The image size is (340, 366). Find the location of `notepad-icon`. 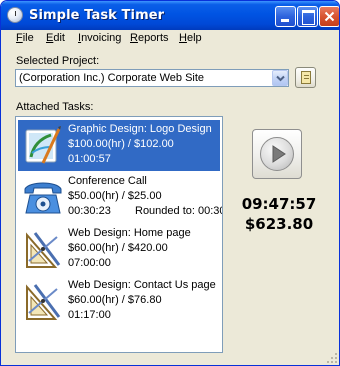

notepad-icon is located at coordinates (306, 77).